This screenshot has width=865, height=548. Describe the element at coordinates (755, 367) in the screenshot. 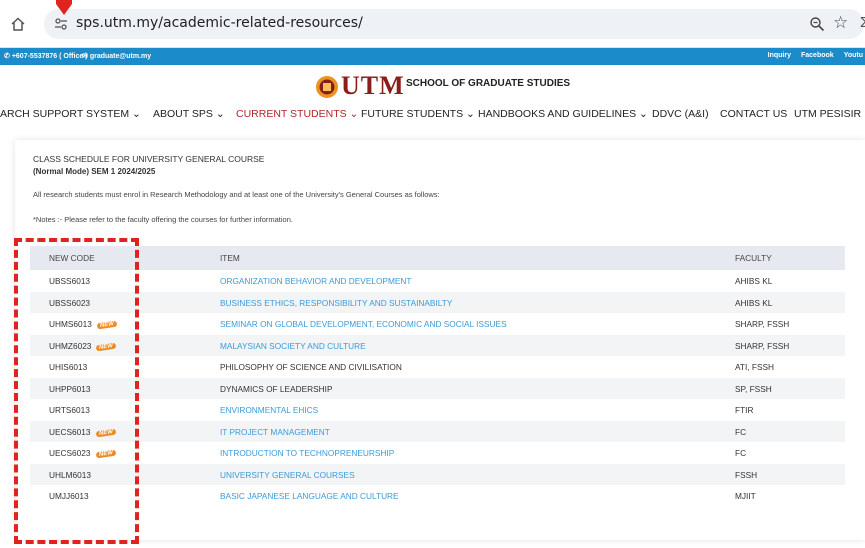

I see `course-faculty: ATI, FSSH` at that location.